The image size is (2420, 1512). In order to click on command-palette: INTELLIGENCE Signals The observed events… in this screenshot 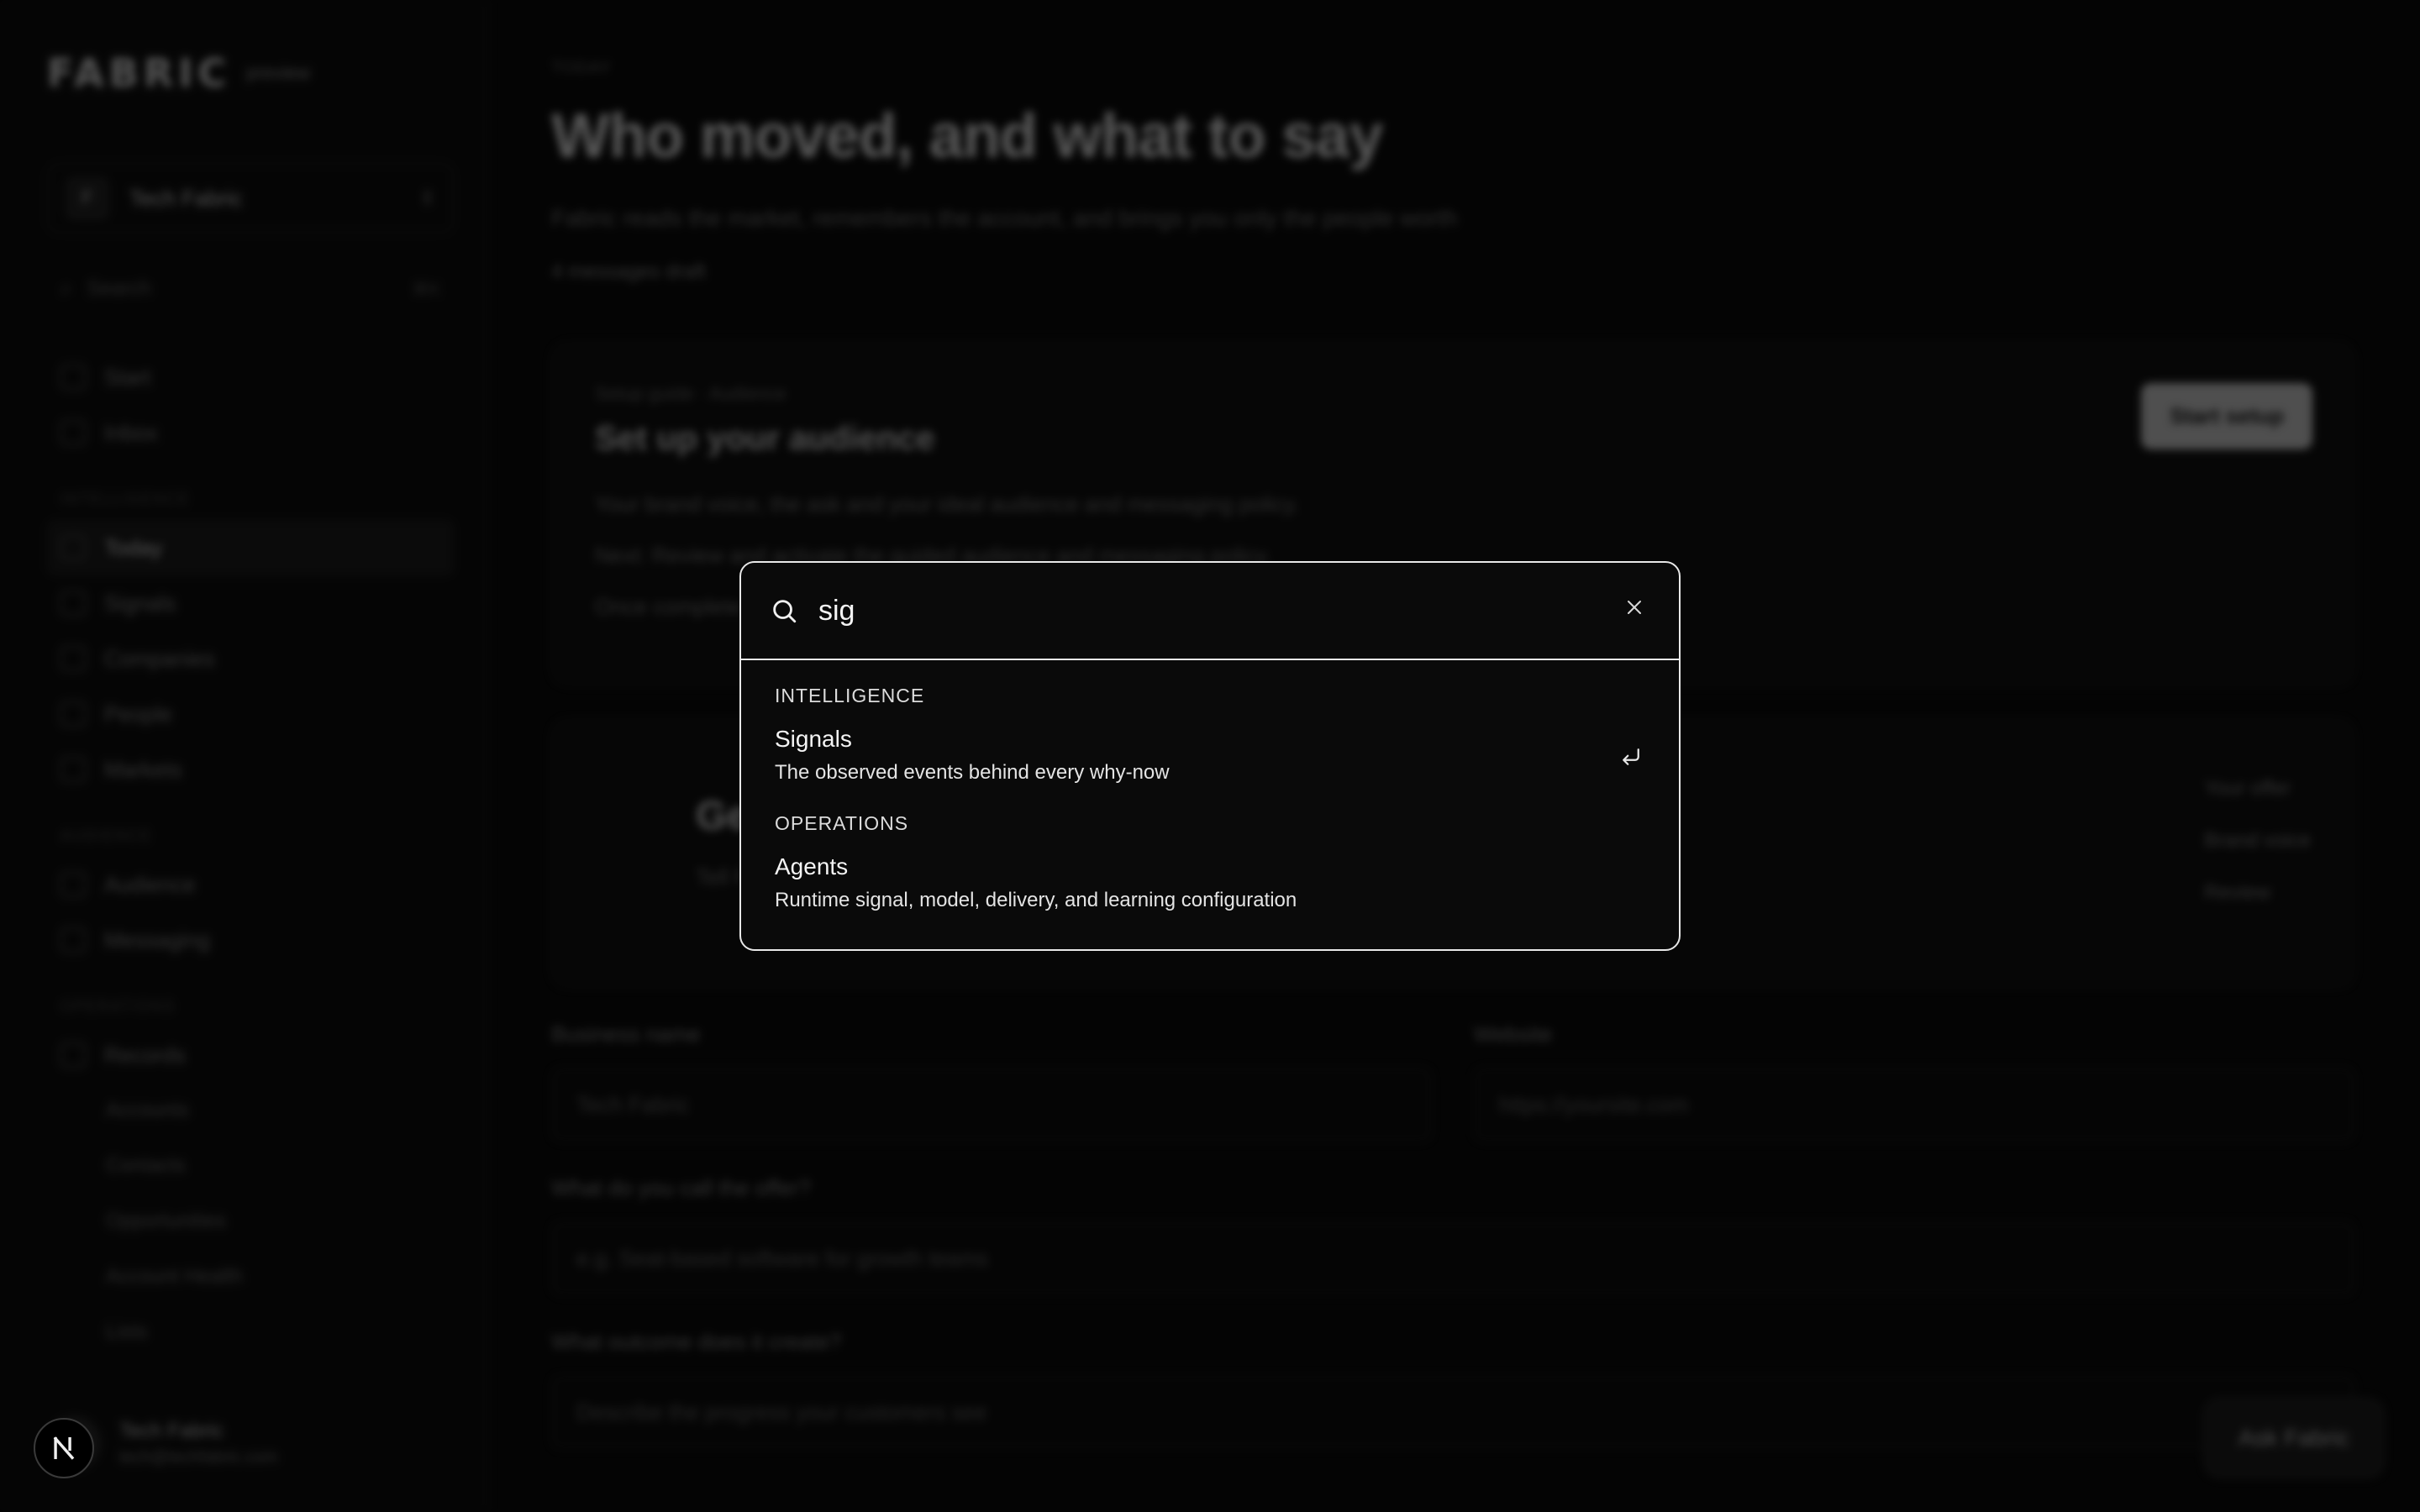, I will do `click(1210, 756)`.